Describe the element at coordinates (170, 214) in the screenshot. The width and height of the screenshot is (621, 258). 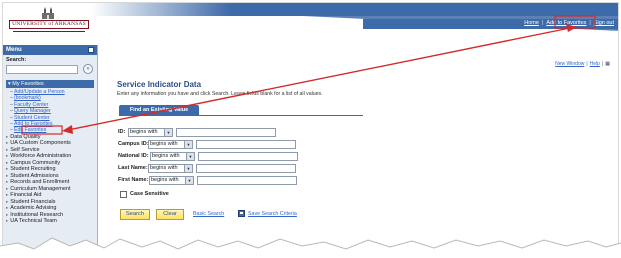
I see `clear-button: Clear` at that location.